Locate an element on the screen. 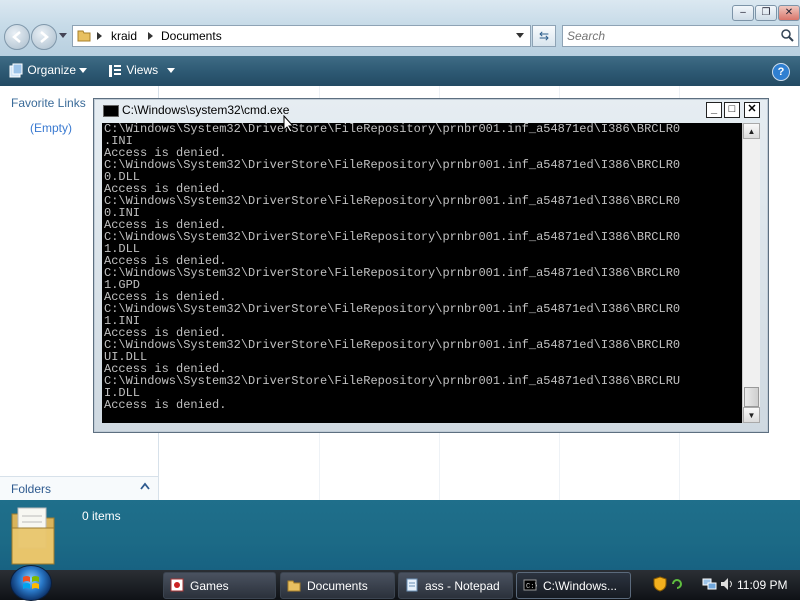 The width and height of the screenshot is (800, 601). taskbar-notepad: ass - Notepad is located at coordinates (455, 585).